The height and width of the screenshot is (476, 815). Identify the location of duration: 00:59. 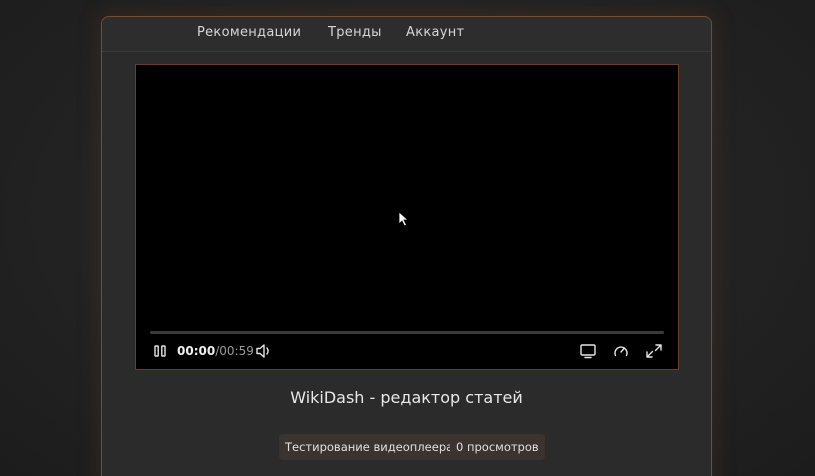
(236, 351).